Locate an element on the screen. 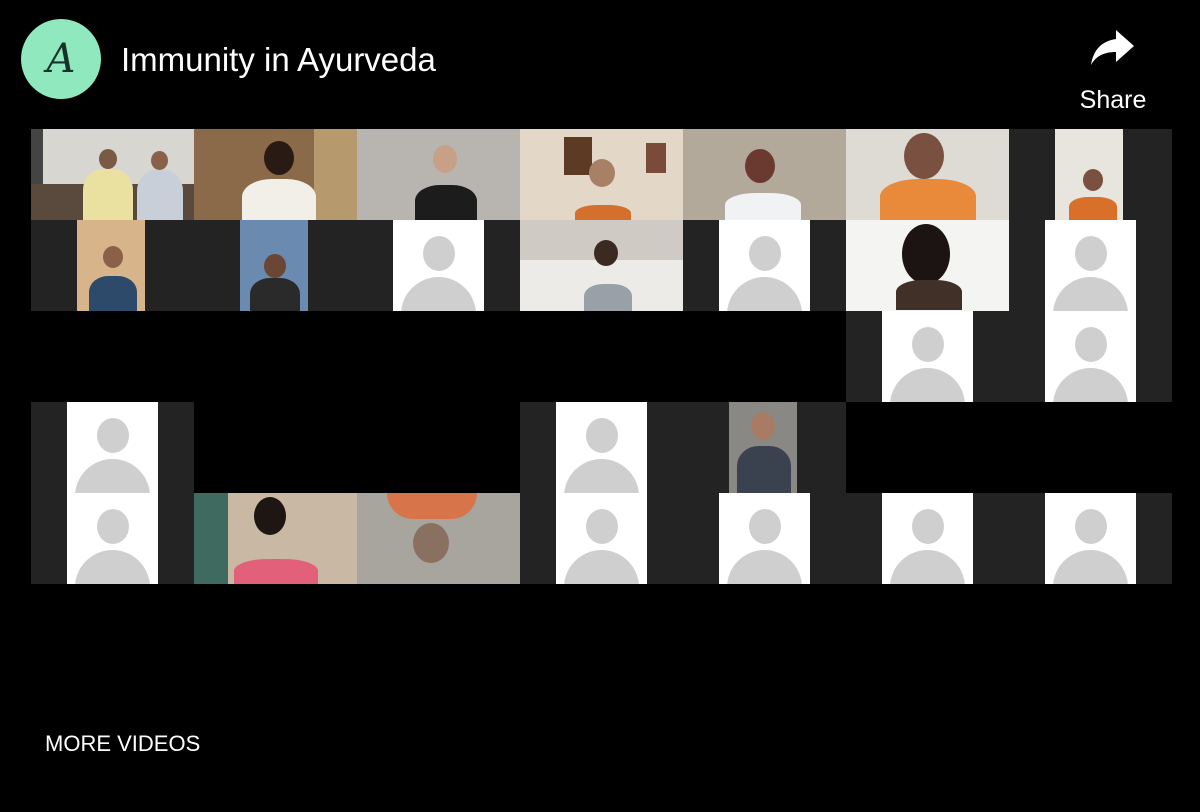  channel-initial: A is located at coordinates (61, 59).